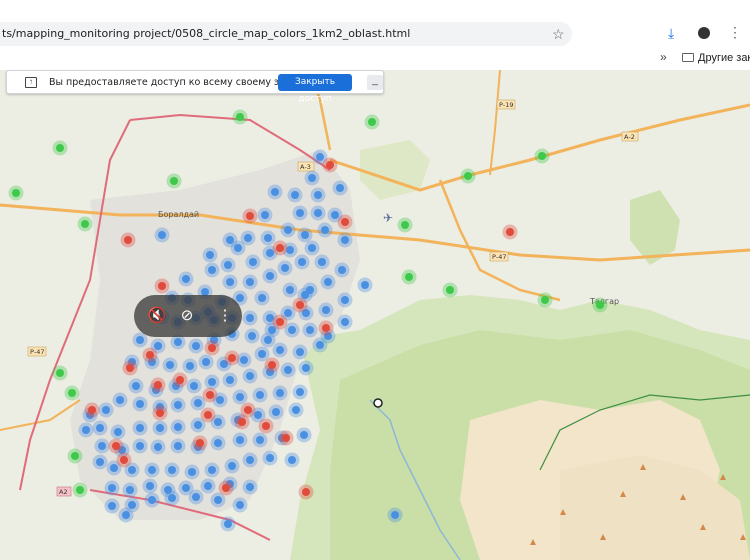 The image size is (750, 560). Describe the element at coordinates (558, 34) in the screenshot. I see `star-icon: ☆` at that location.